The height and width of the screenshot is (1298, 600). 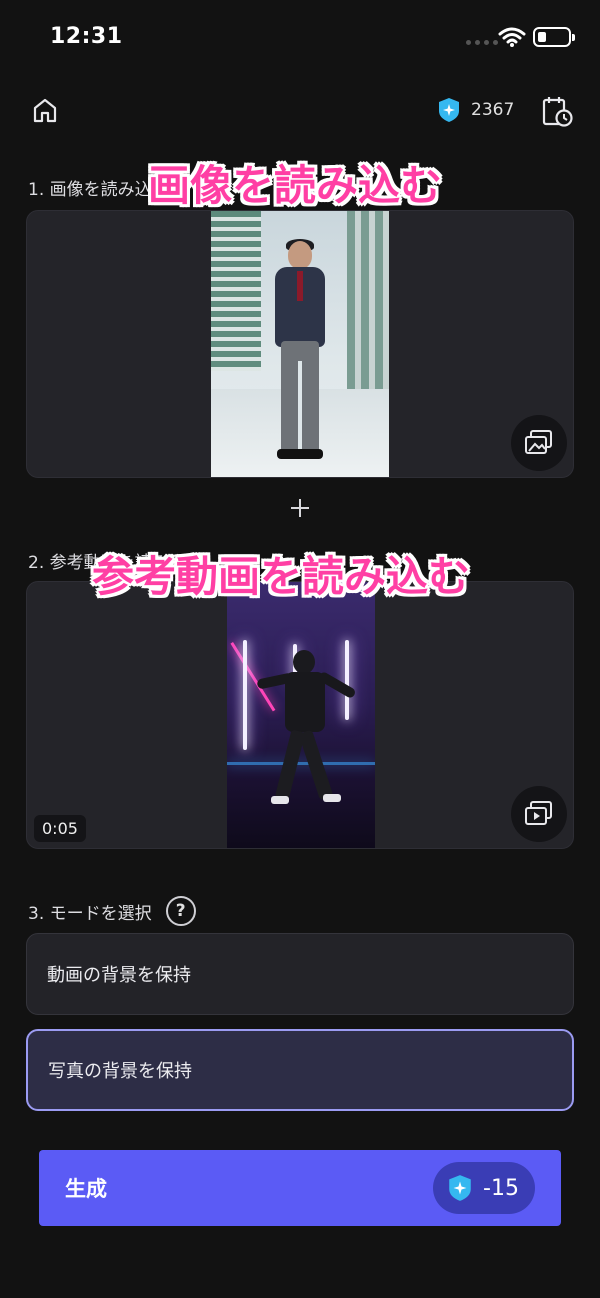 What do you see at coordinates (112, 911) in the screenshot?
I see `section-label-mode: 3. モードを選択 ?` at bounding box center [112, 911].